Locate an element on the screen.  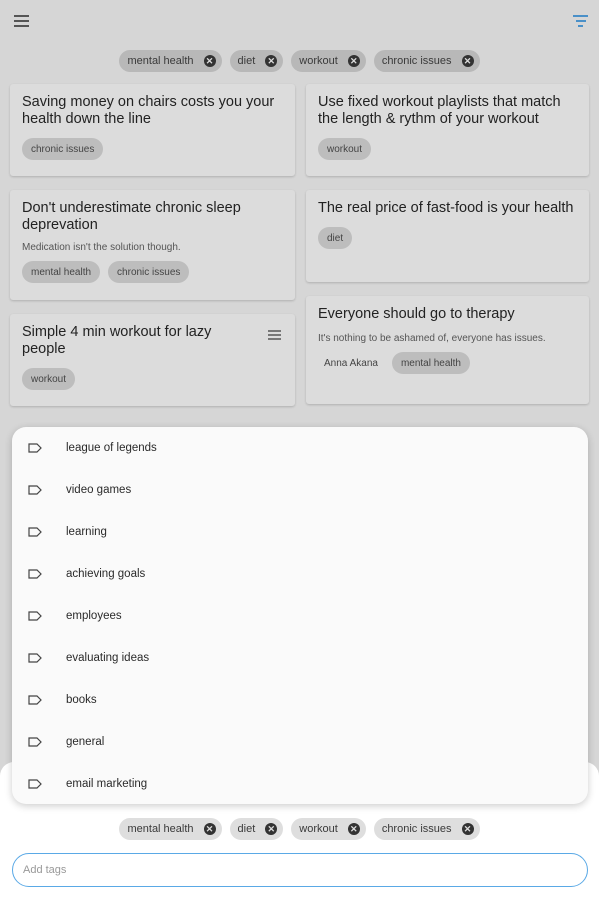
hamburger-menu-icon is located at coordinates (21, 21).